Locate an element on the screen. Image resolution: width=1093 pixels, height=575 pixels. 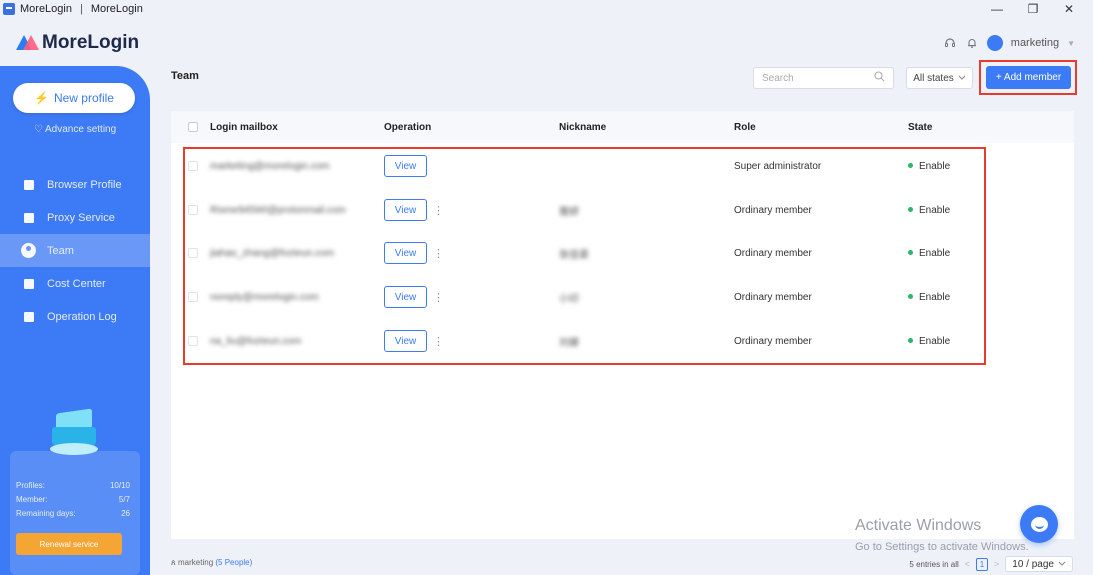
avatar is located at coordinates (994, 43).